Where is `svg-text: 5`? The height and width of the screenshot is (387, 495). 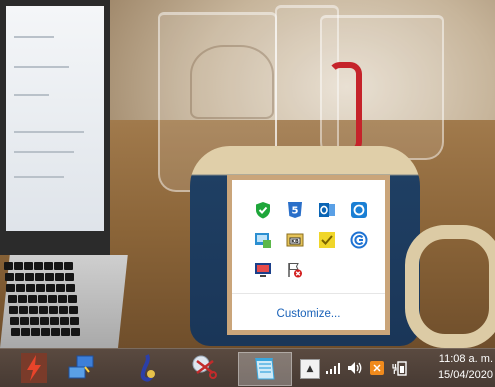
svg-text: 5 is located at coordinates (295, 211).